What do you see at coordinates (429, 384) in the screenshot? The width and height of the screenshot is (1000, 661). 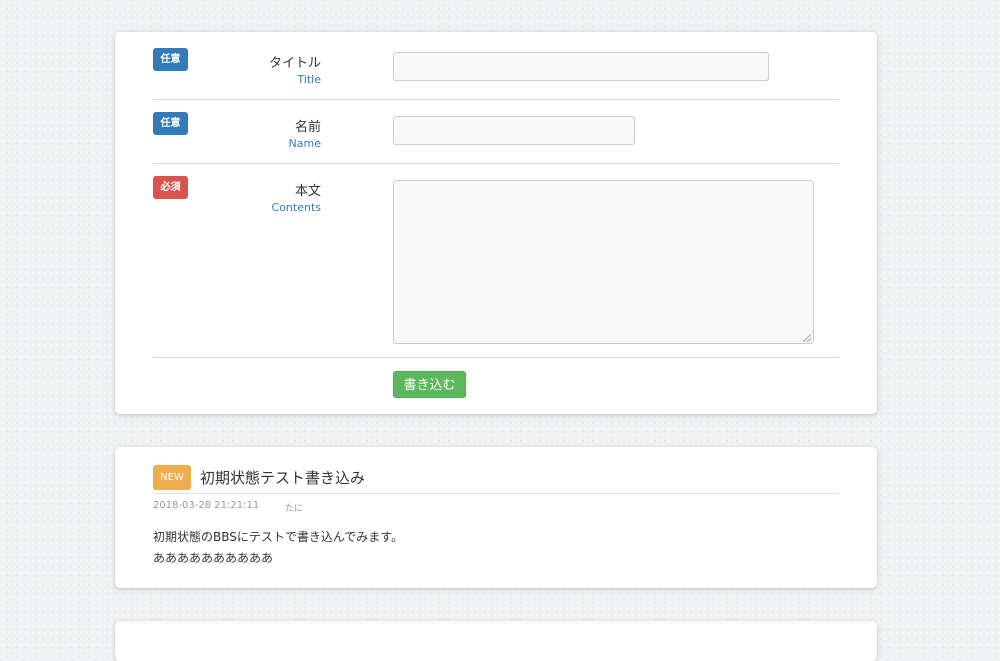 I see `submit-button: 書き込む` at bounding box center [429, 384].